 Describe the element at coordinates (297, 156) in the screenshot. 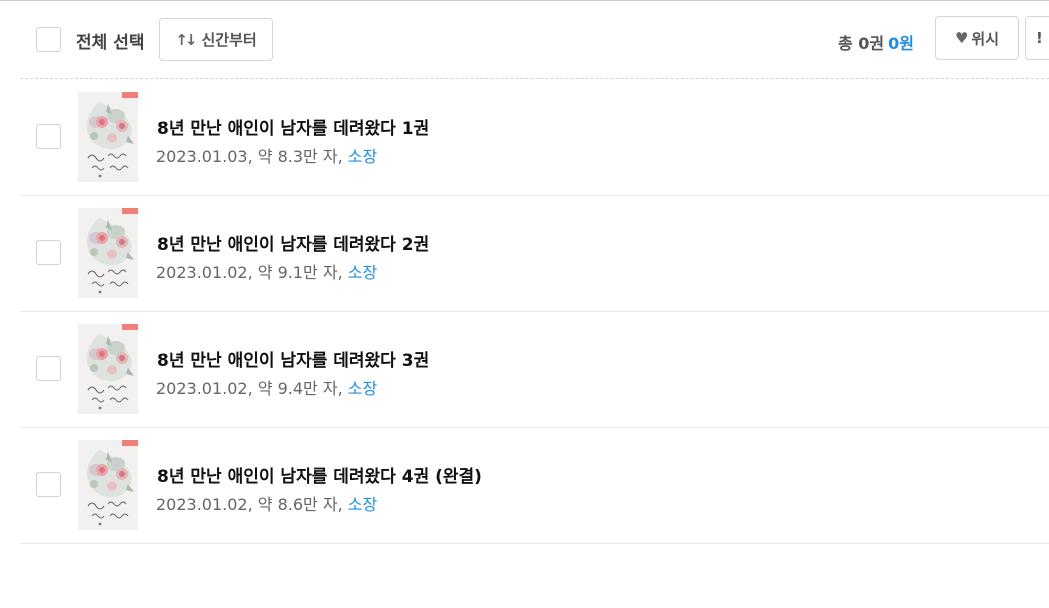

I see `book-length: 약 8.3만 자` at that location.